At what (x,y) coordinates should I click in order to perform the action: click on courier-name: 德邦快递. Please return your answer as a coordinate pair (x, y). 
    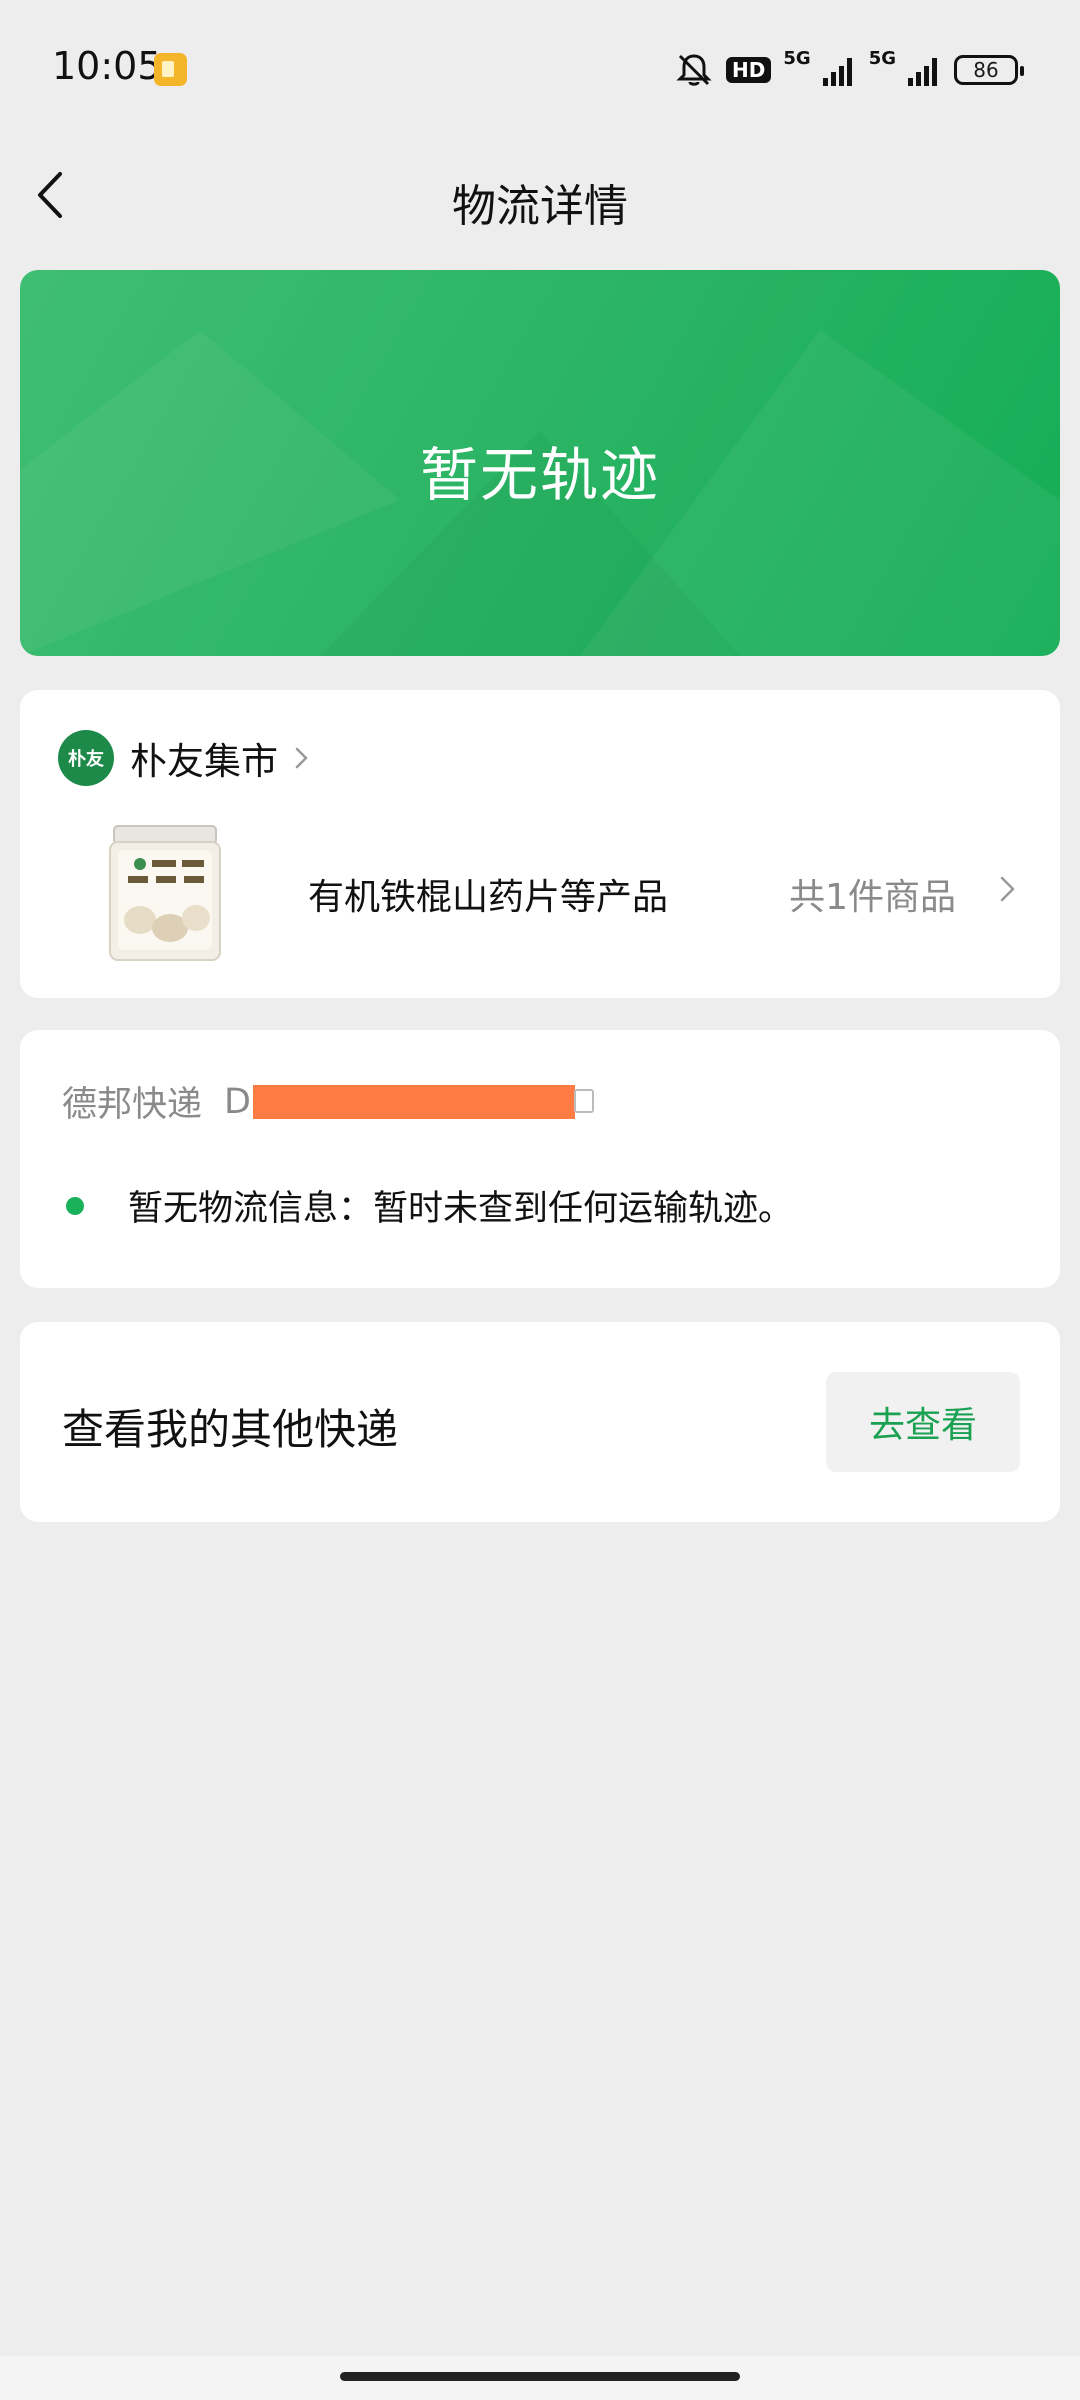
    Looking at the image, I should click on (132, 1105).